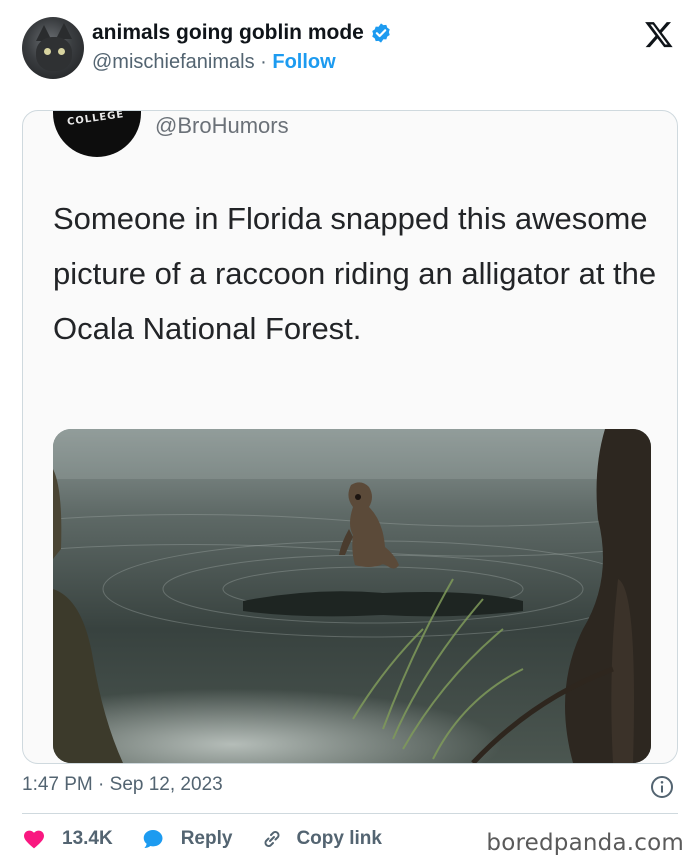  Describe the element at coordinates (173, 62) in the screenshot. I see `author-handle: @mischiefanimals` at that location.